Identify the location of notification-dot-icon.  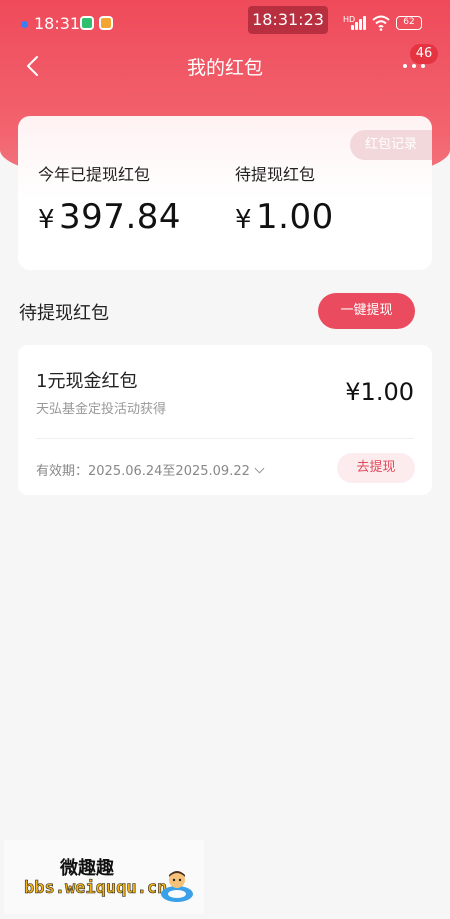
(24, 24).